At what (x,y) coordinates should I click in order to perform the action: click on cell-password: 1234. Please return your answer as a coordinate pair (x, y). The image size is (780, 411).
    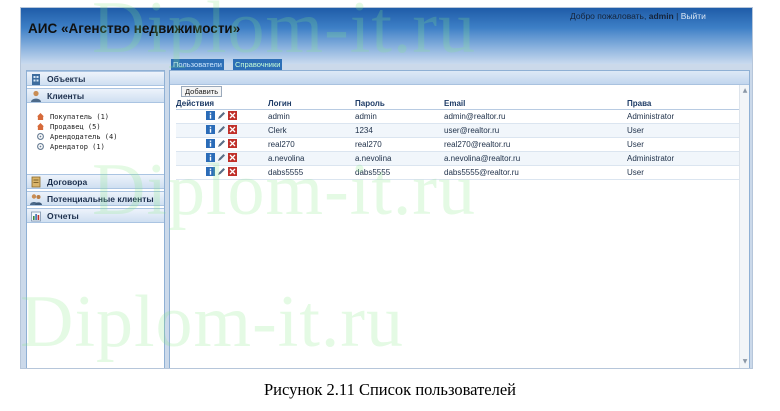
    Looking at the image, I should click on (399, 130).